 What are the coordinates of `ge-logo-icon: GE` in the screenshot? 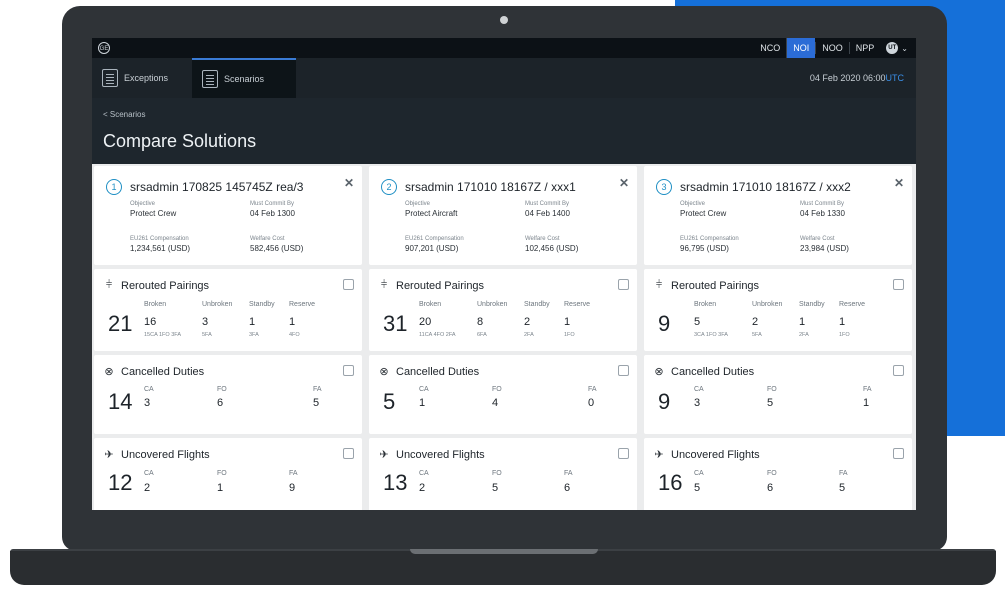 It's located at (104, 48).